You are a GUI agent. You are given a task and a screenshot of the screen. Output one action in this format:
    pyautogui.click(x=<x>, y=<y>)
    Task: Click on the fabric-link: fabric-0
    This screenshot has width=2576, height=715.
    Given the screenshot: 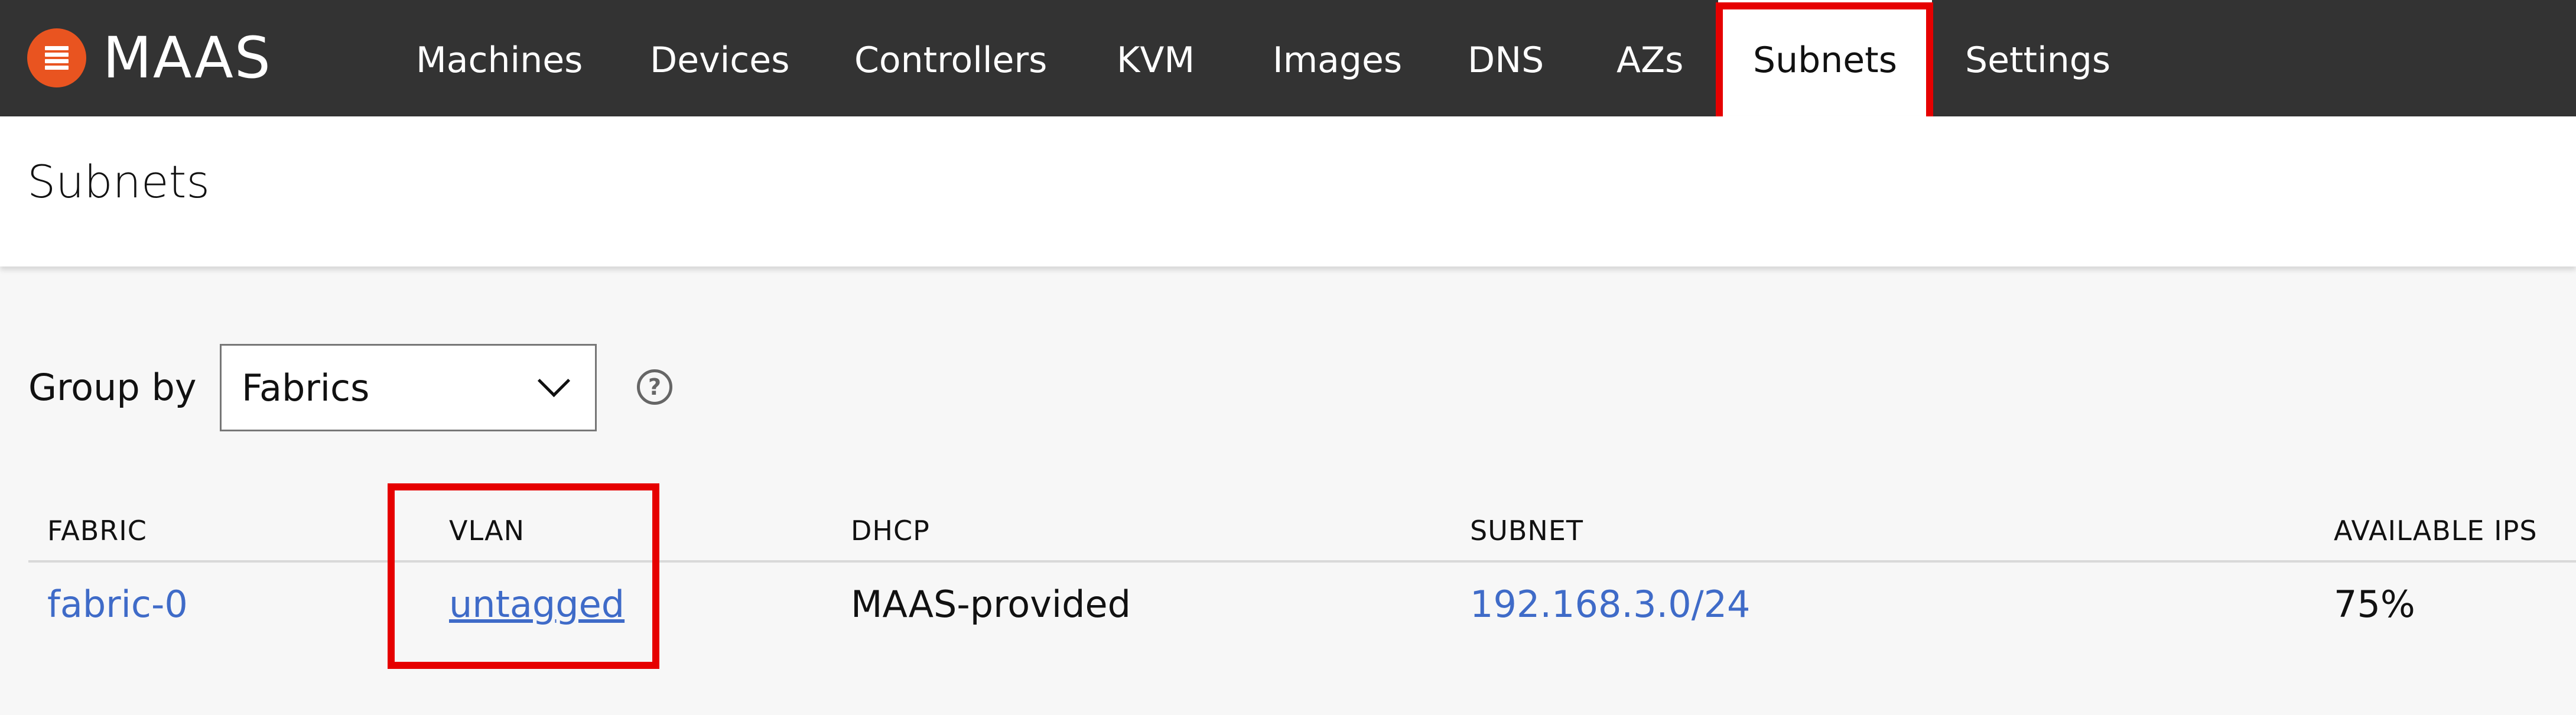 What is the action you would take?
    pyautogui.click(x=118, y=604)
    